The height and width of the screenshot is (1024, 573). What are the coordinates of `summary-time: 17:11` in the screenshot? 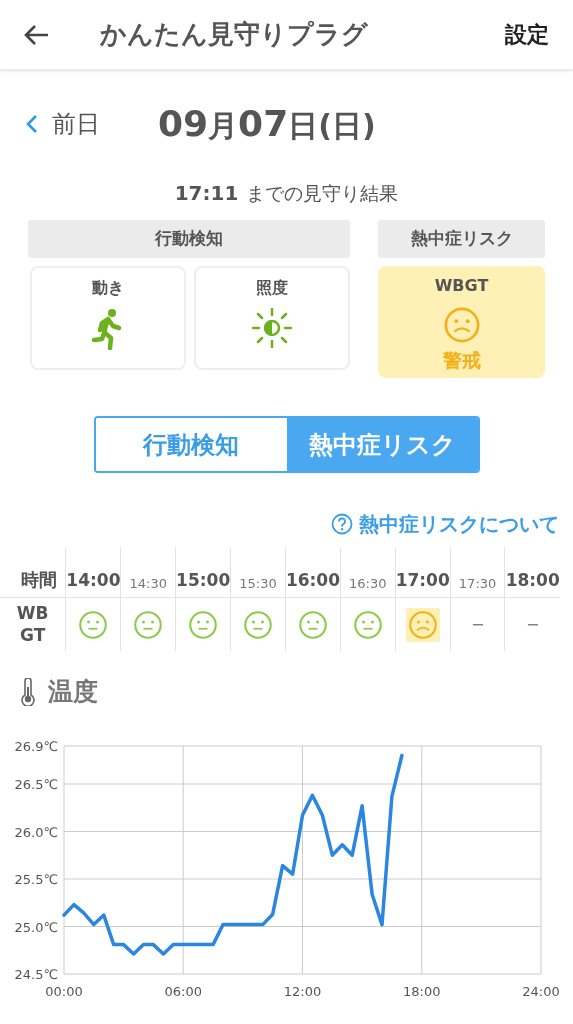 It's located at (206, 193).